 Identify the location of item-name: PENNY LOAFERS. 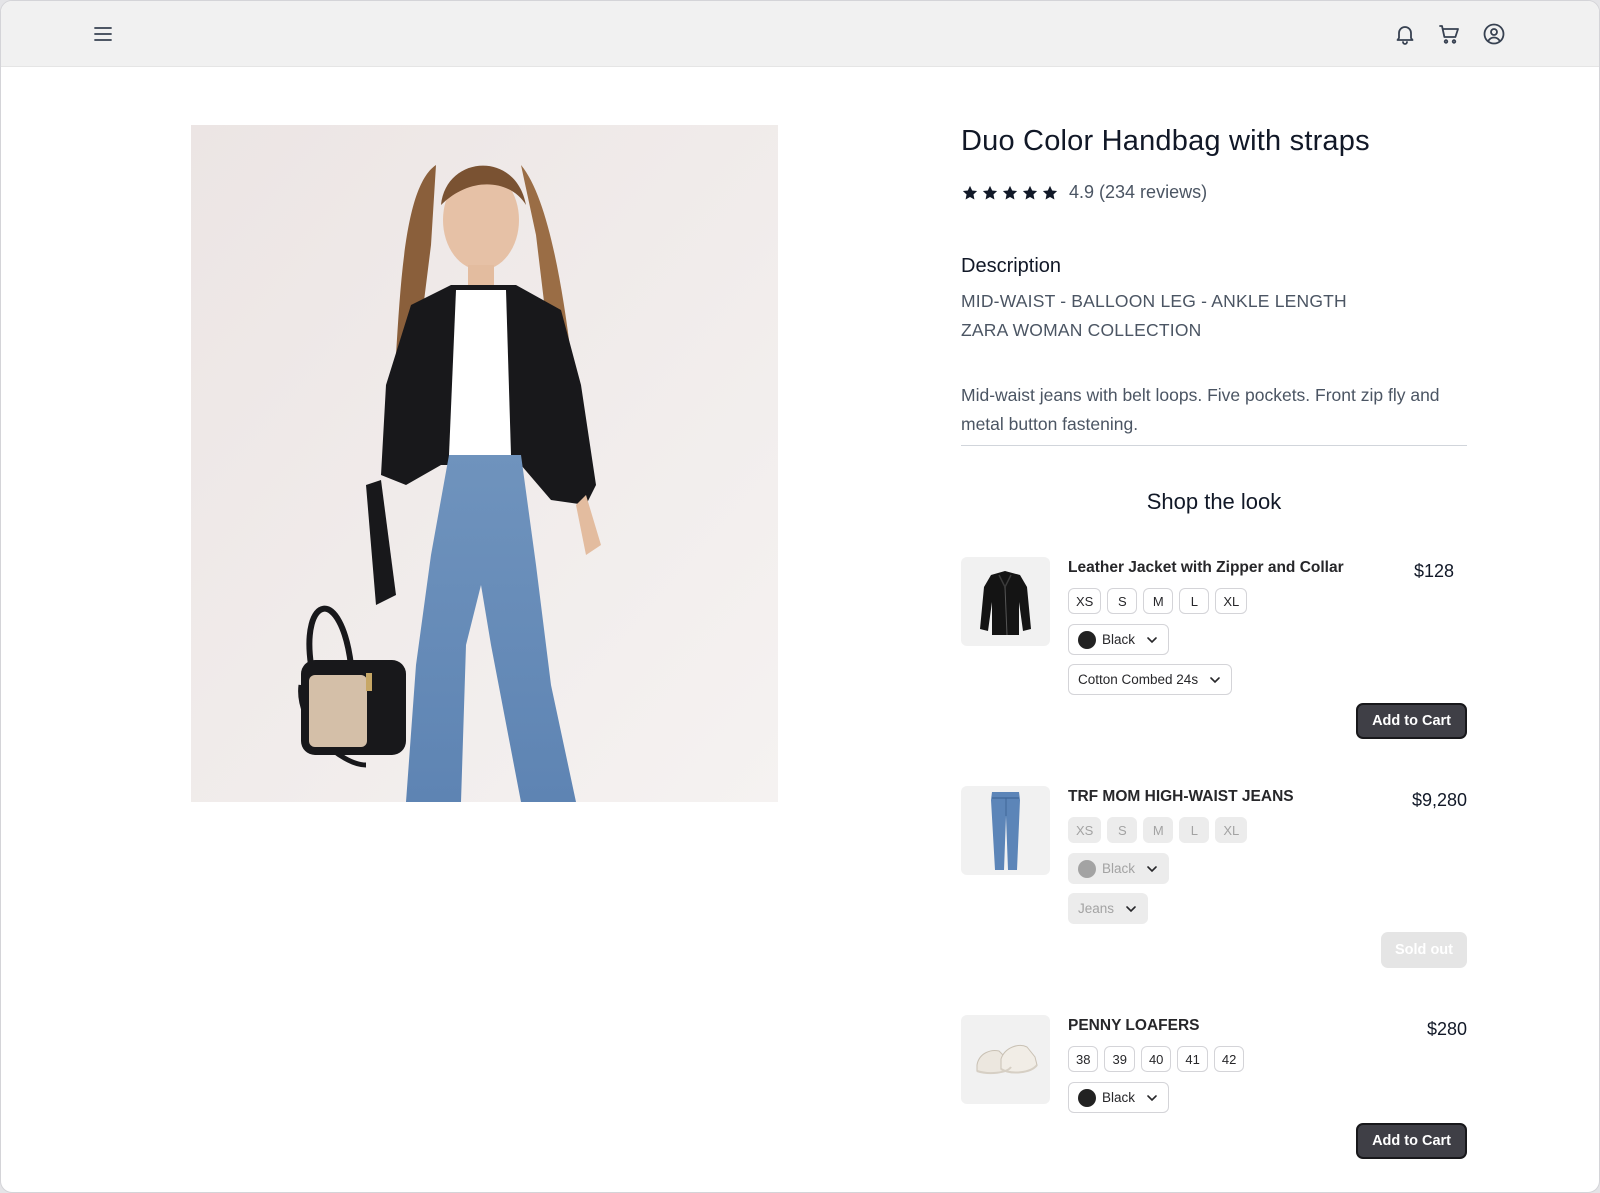
(1134, 1025).